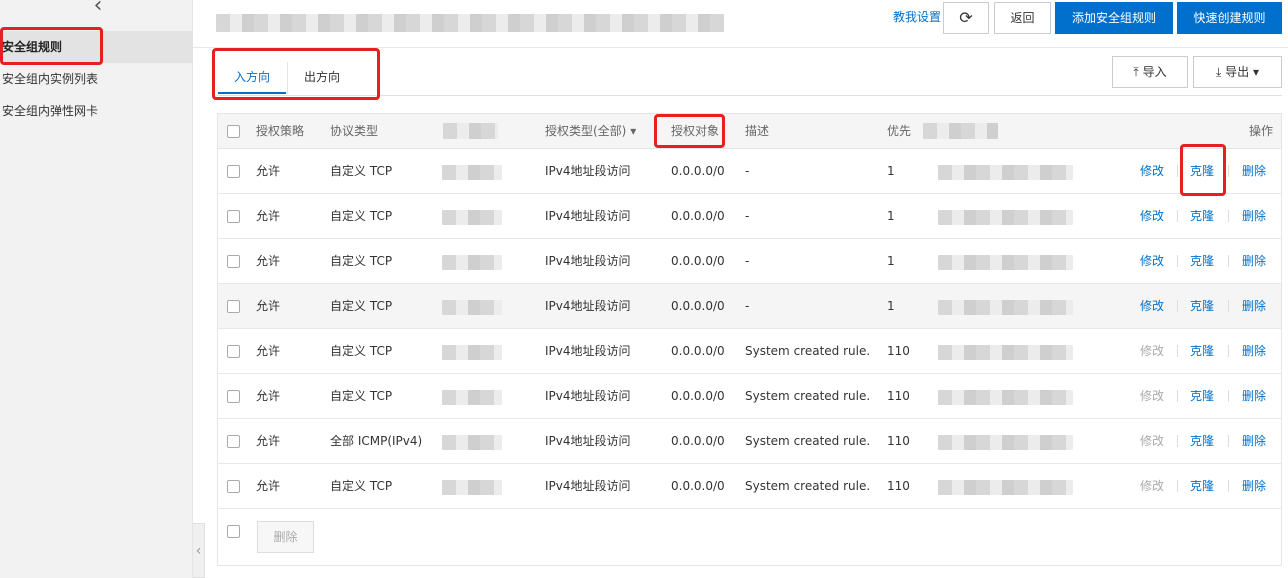 The height and width of the screenshot is (578, 1288). I want to click on sidebar-item-eni: 安全组内弹性网卡, so click(96, 111).